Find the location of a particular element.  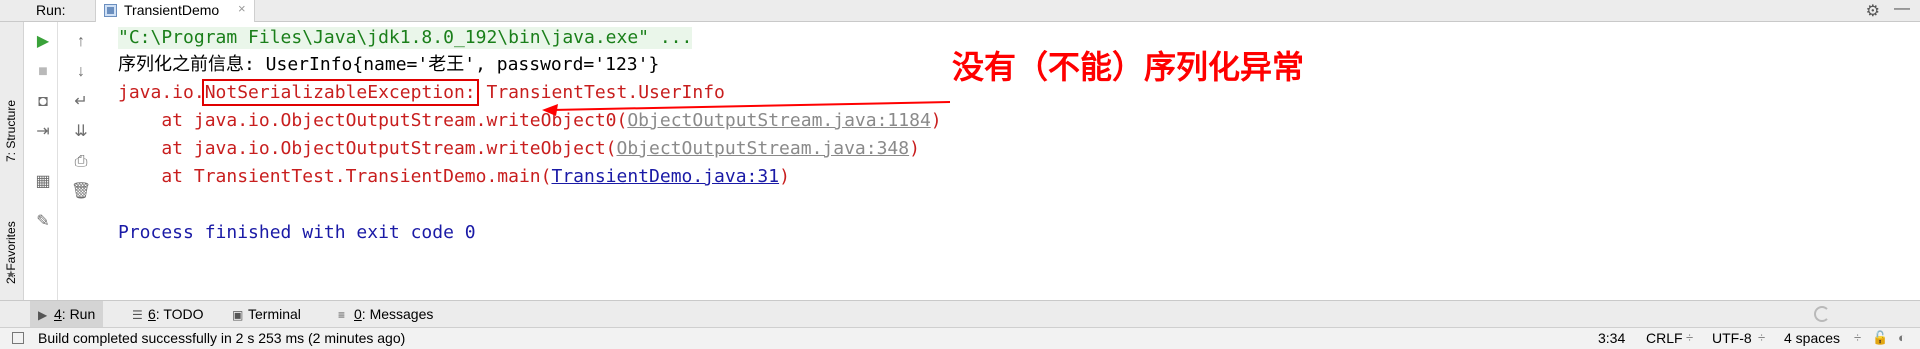

lock-icon: 🔓 is located at coordinates (1880, 338).